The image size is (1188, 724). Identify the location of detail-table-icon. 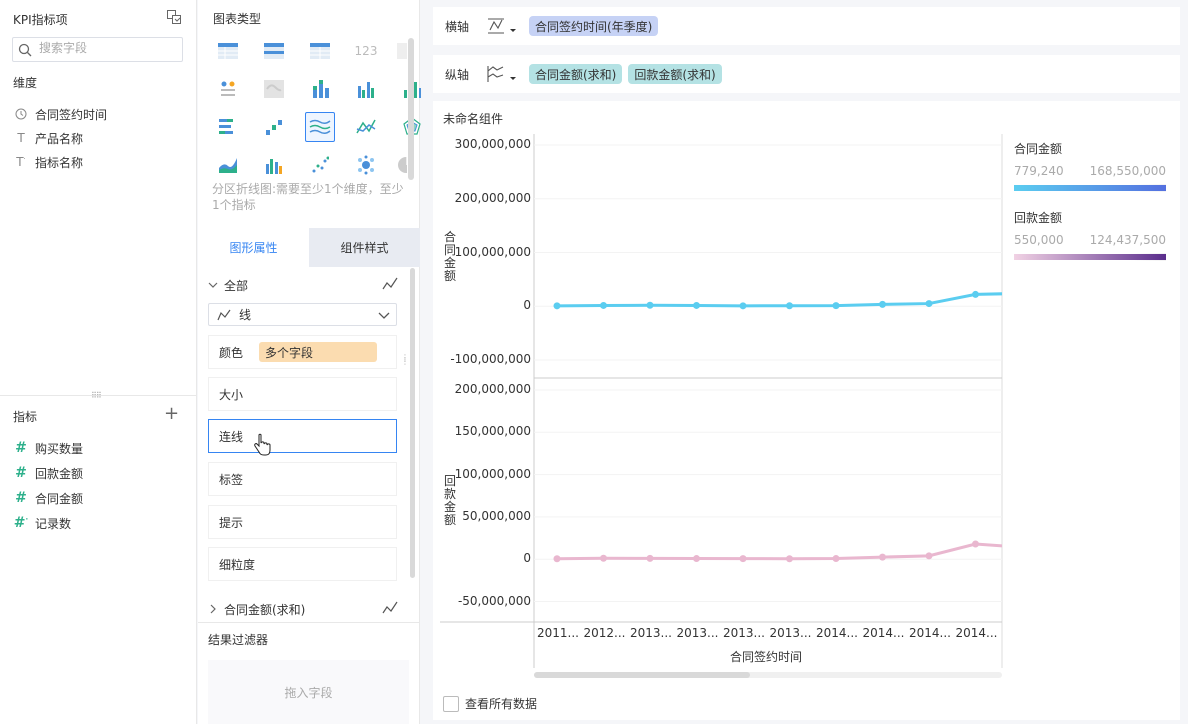
(402, 51).